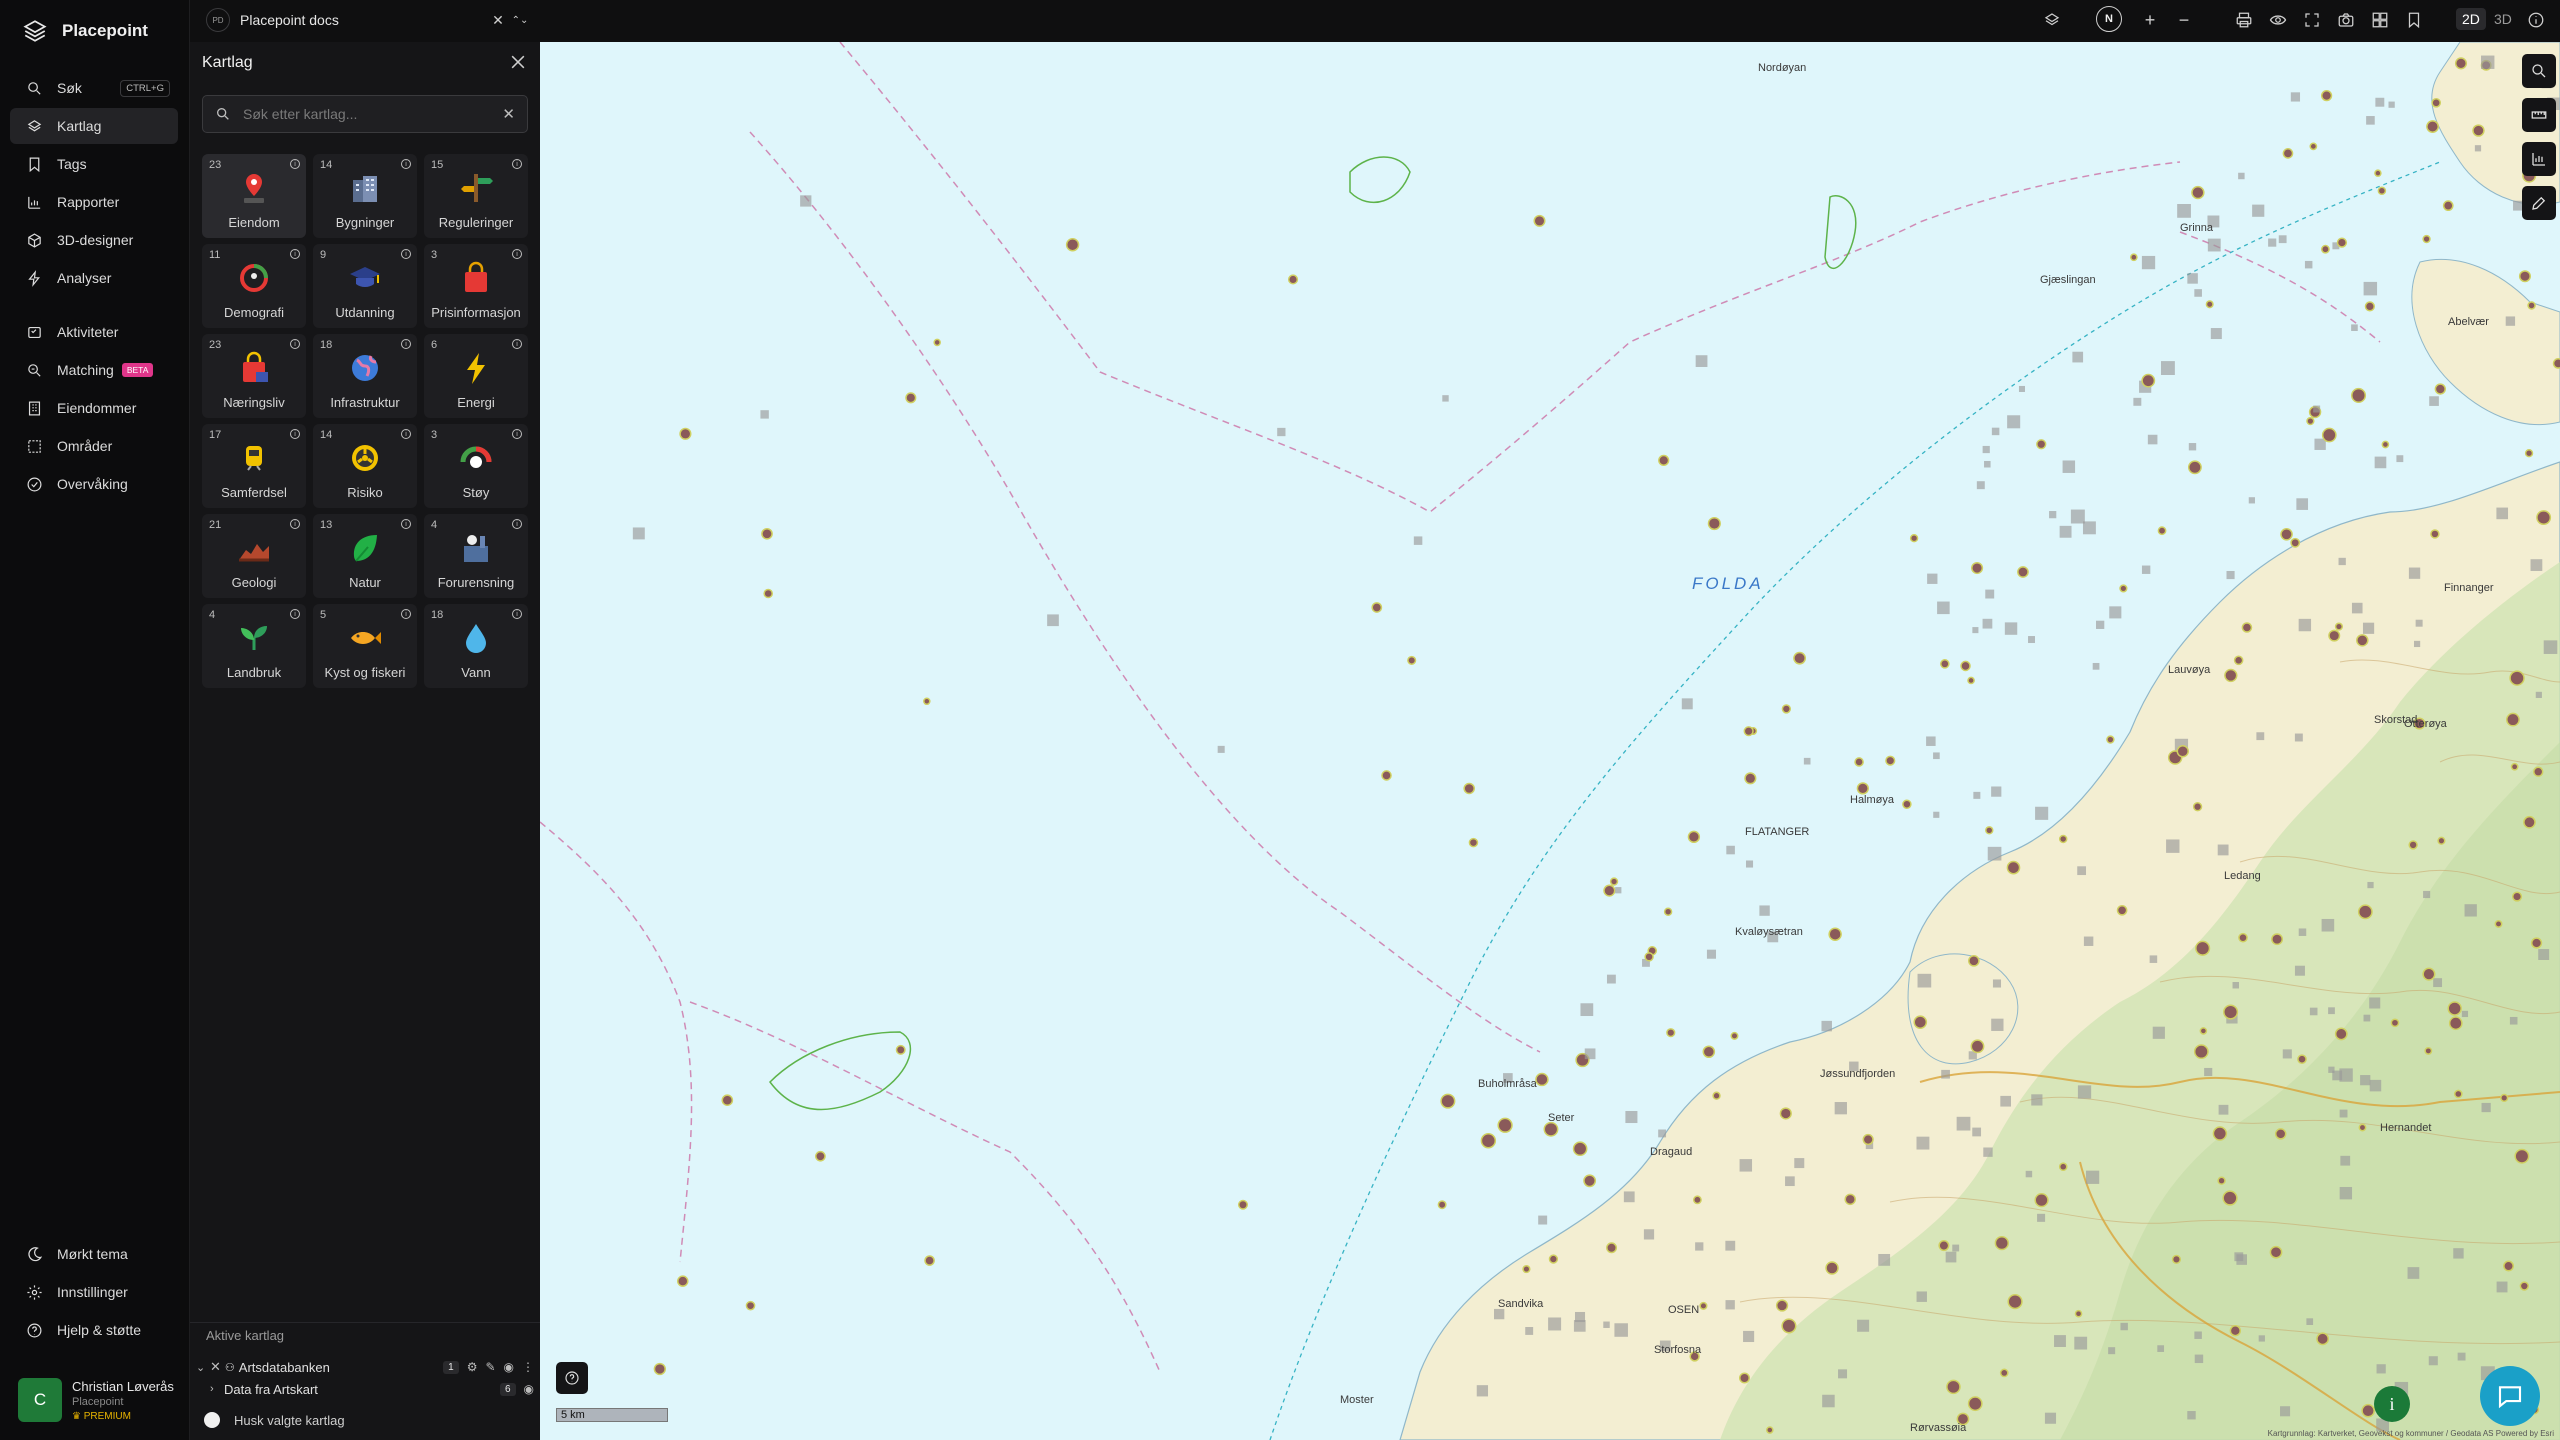 This screenshot has height=1440, width=2560. Describe the element at coordinates (476, 286) in the screenshot. I see `category-tile-prisinformasjon: 3 i Prisinformasjon` at that location.